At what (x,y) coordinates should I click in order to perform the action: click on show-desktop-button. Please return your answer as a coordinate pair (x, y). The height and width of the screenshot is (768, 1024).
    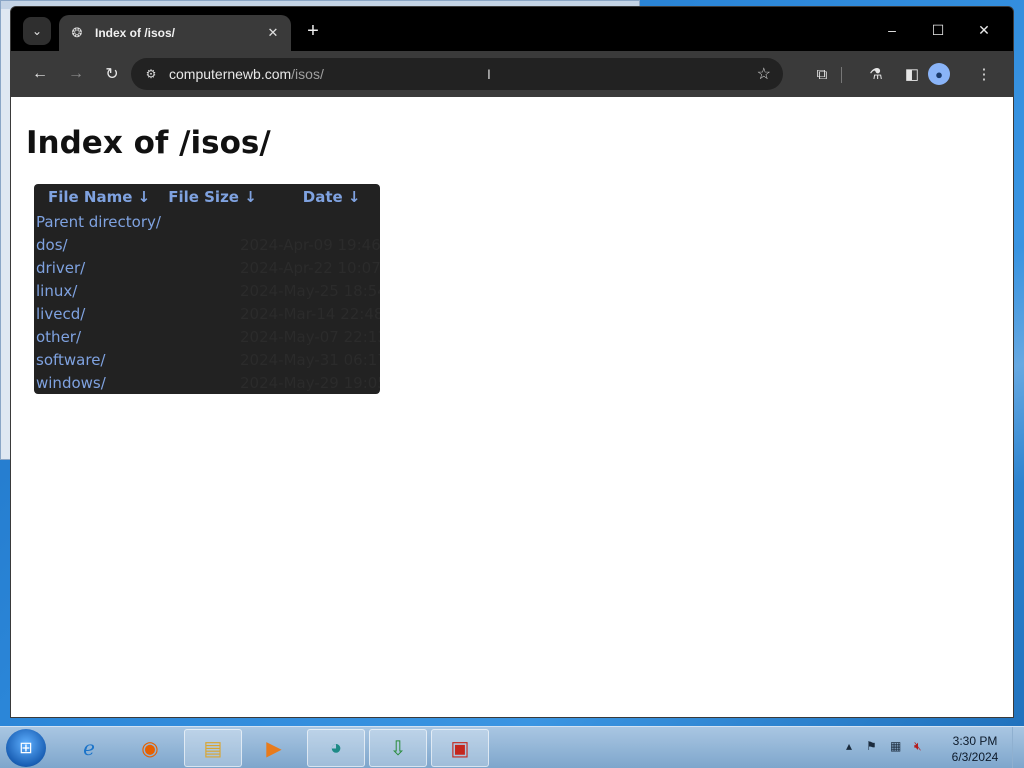
    Looking at the image, I should click on (1018, 747).